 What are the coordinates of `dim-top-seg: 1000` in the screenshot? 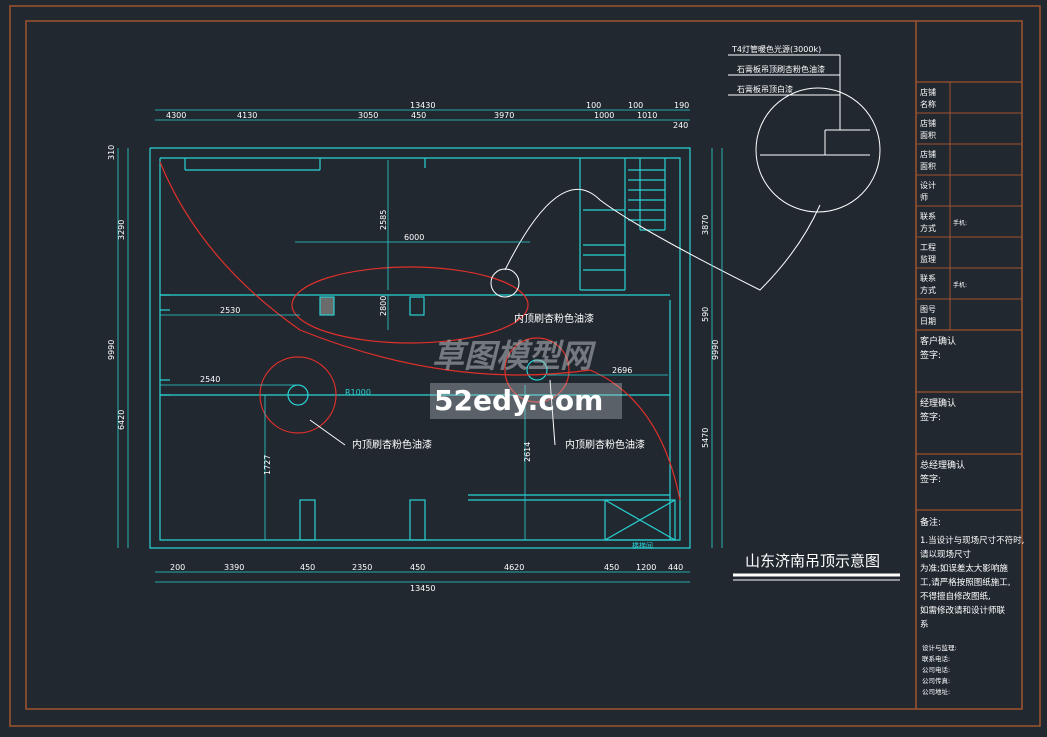 It's located at (604, 115).